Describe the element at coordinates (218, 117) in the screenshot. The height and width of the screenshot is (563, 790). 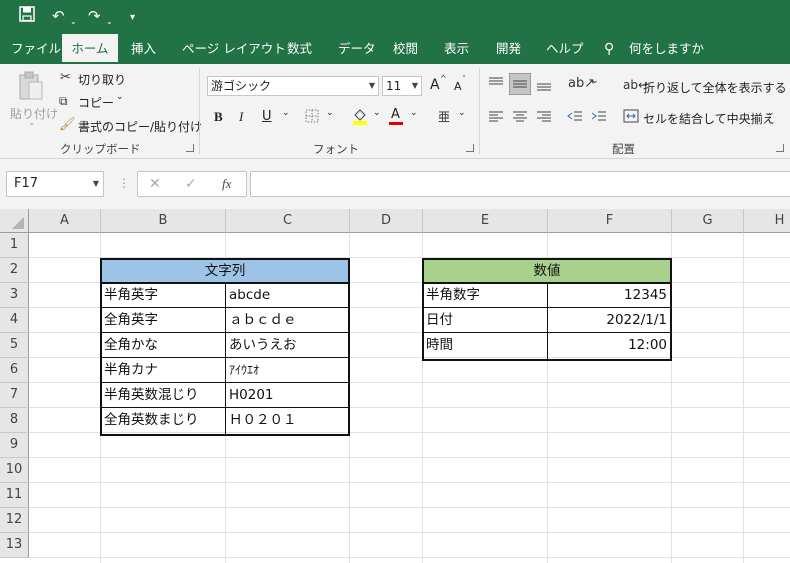
I see `bold-button: B` at that location.